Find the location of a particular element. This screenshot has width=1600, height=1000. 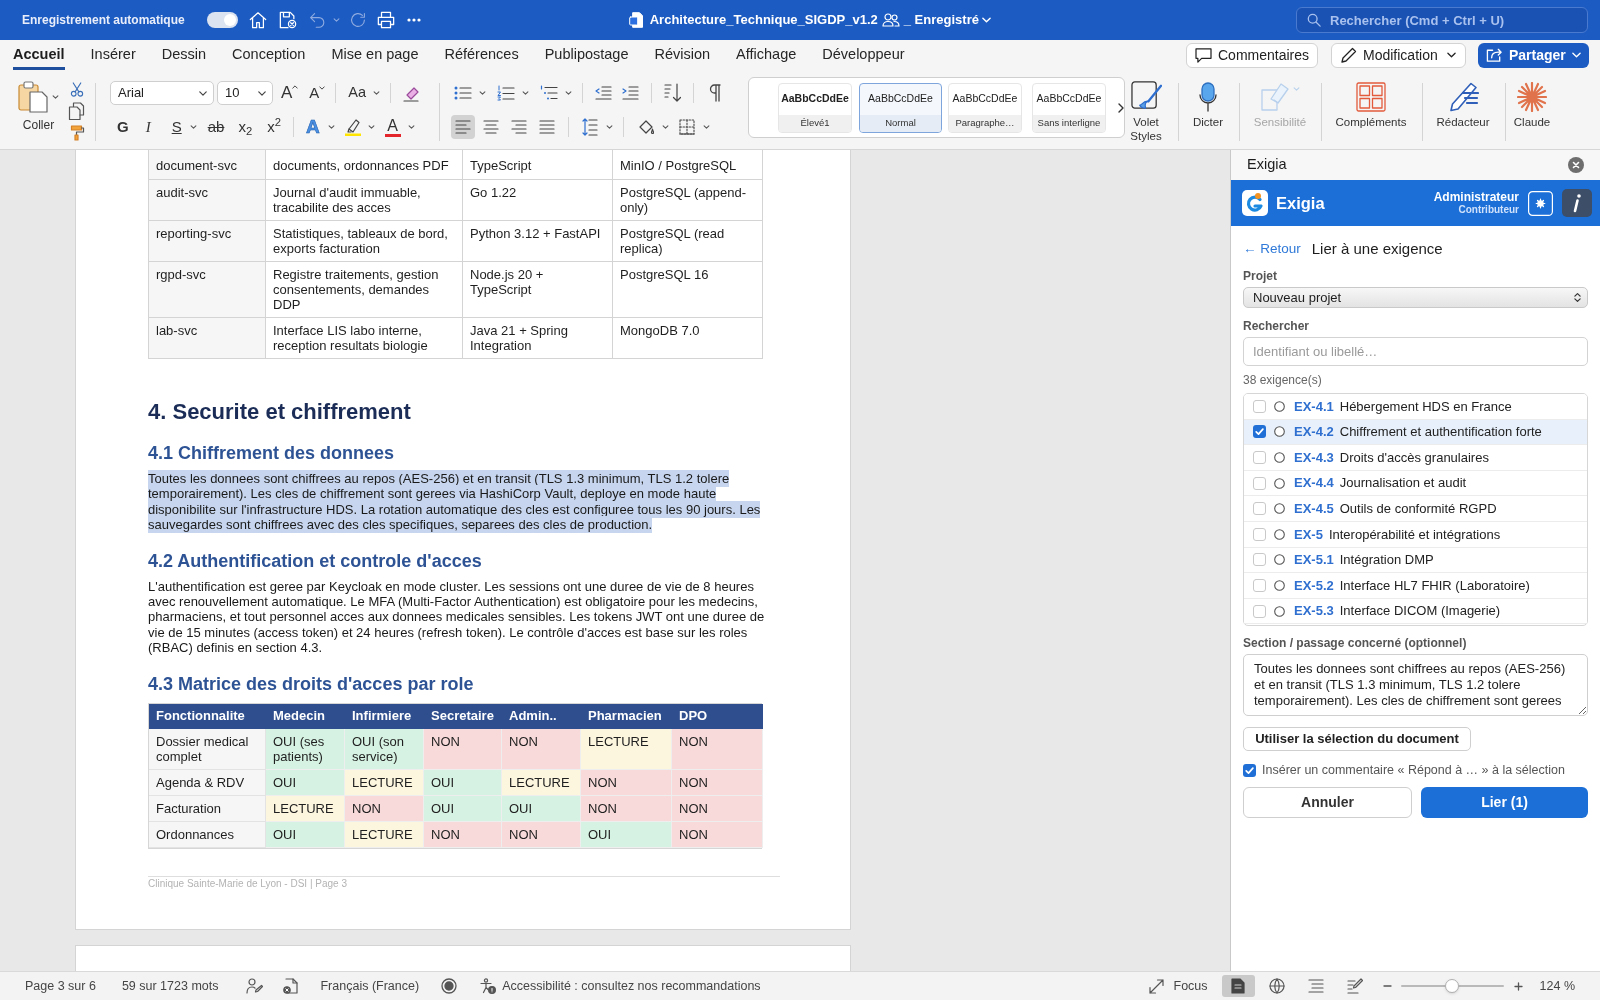

home-icon is located at coordinates (257, 20).